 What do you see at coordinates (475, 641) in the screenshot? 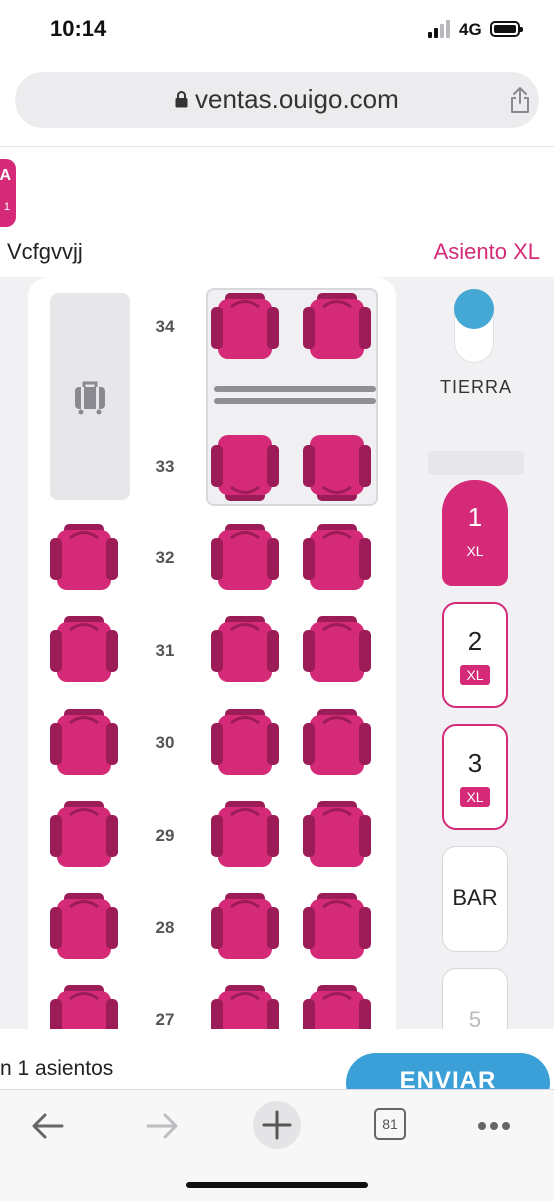
I see `coach-number: 2` at bounding box center [475, 641].